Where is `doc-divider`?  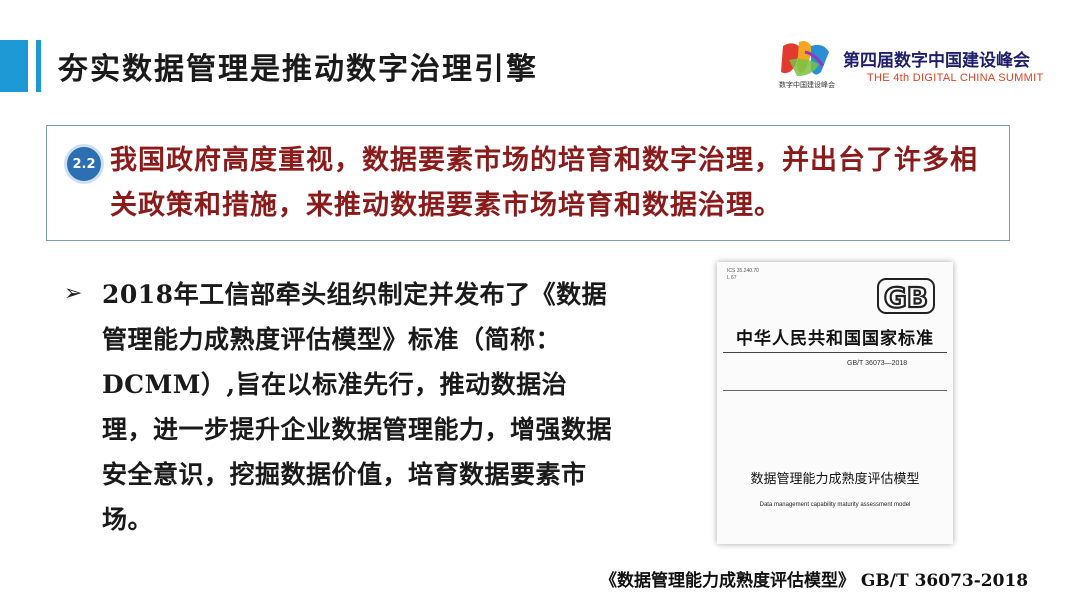 doc-divider is located at coordinates (835, 352).